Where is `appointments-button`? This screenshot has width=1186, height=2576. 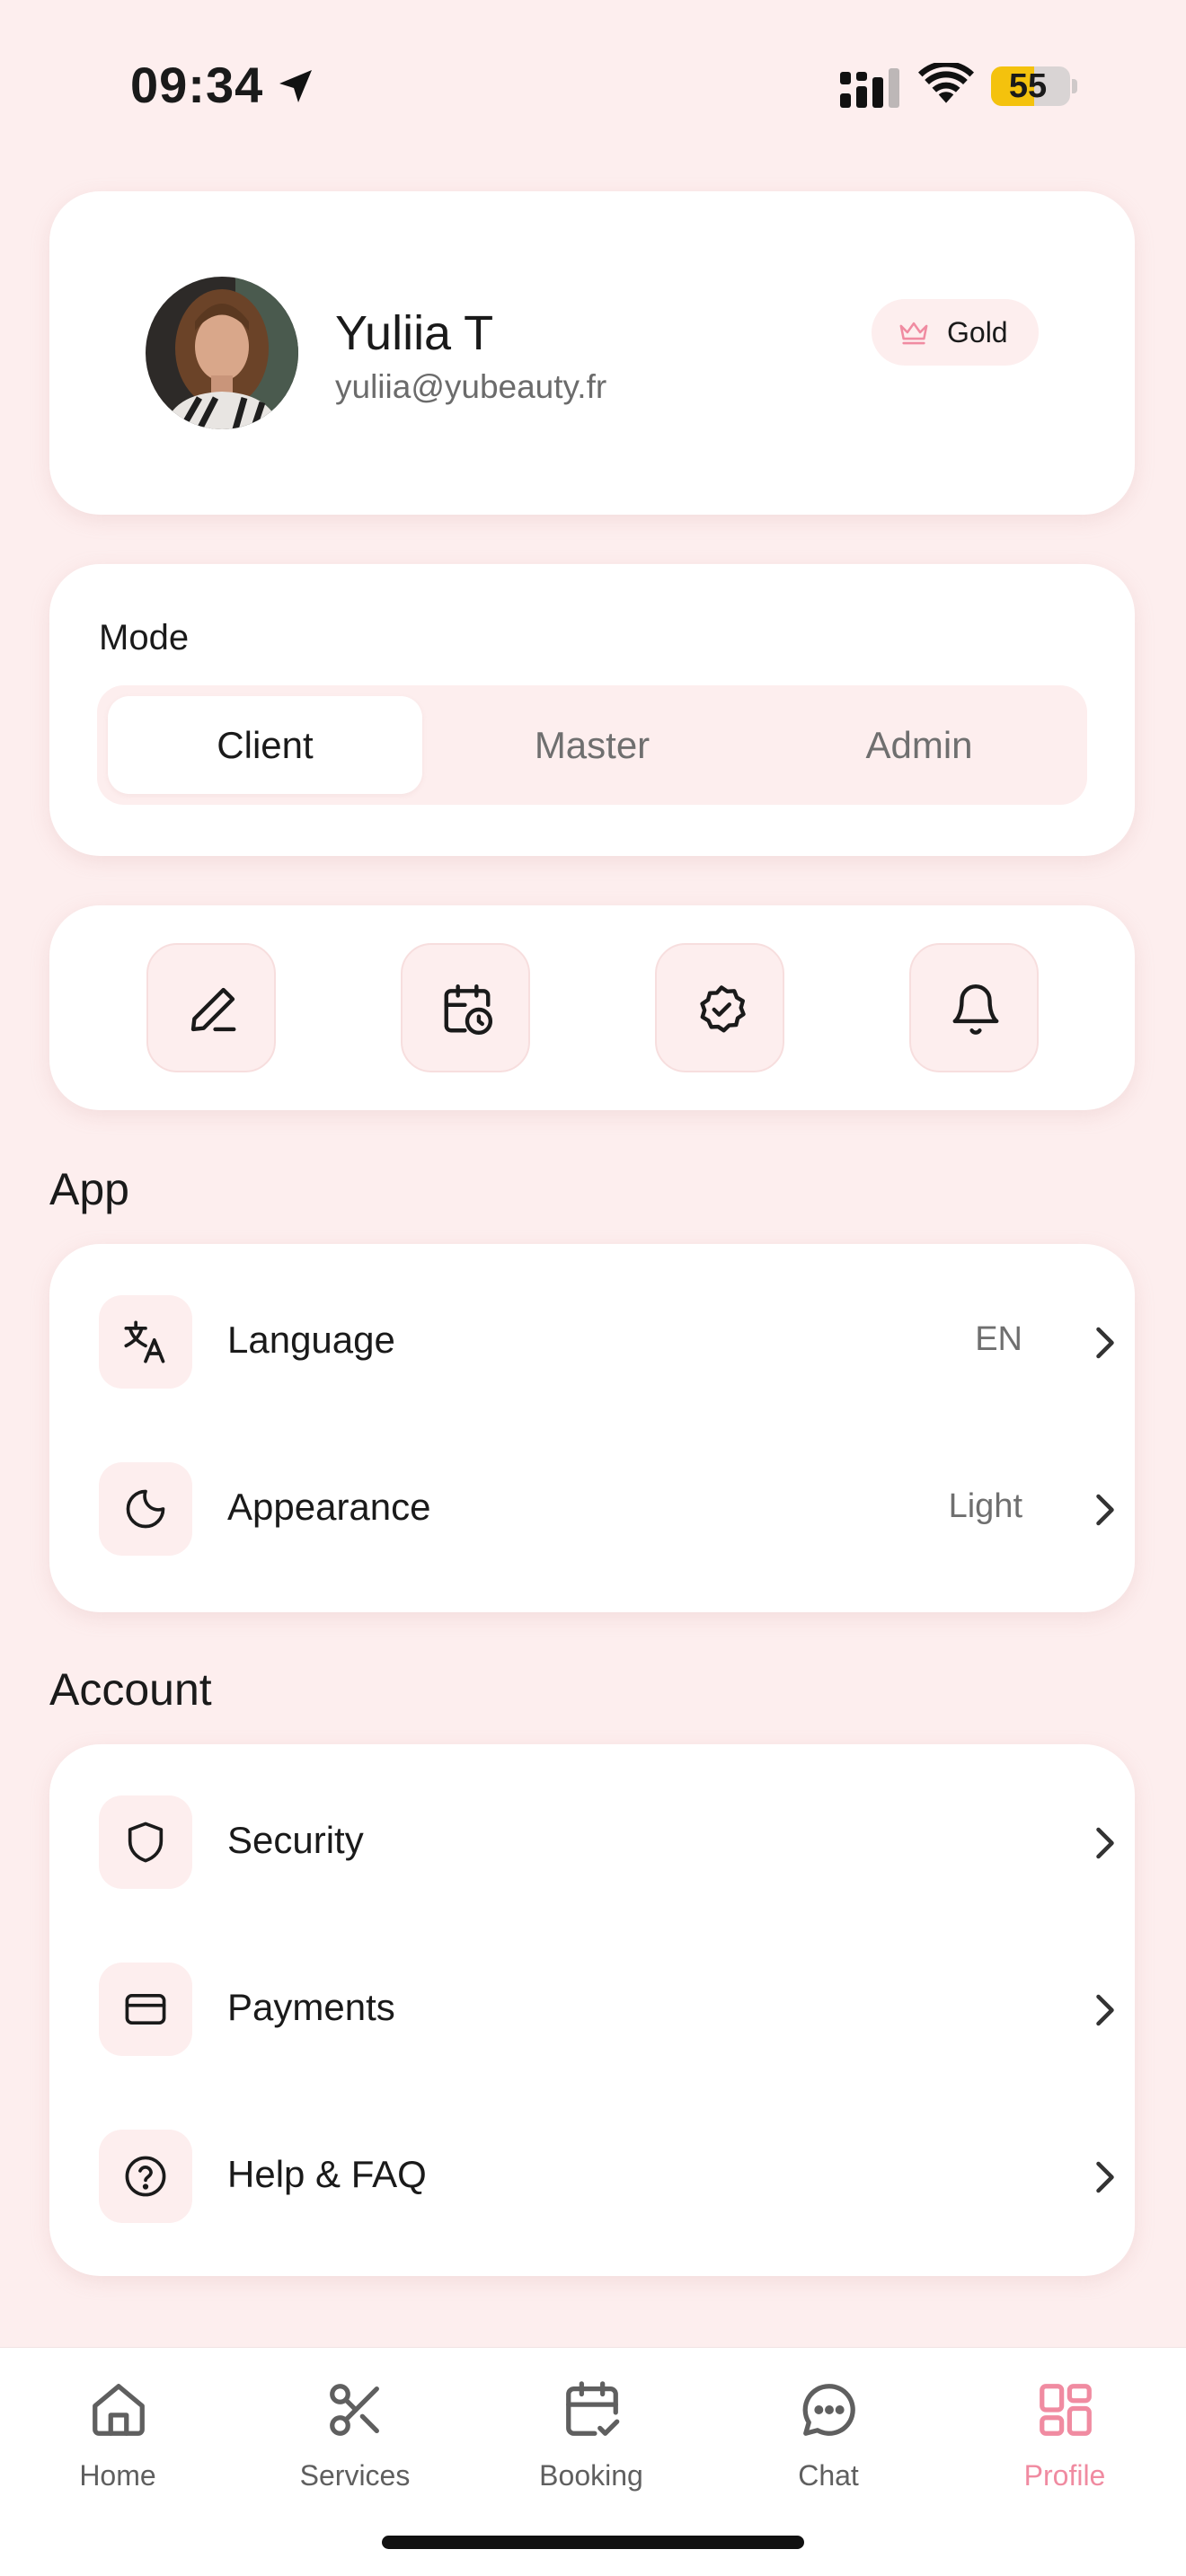 appointments-button is located at coordinates (465, 1007).